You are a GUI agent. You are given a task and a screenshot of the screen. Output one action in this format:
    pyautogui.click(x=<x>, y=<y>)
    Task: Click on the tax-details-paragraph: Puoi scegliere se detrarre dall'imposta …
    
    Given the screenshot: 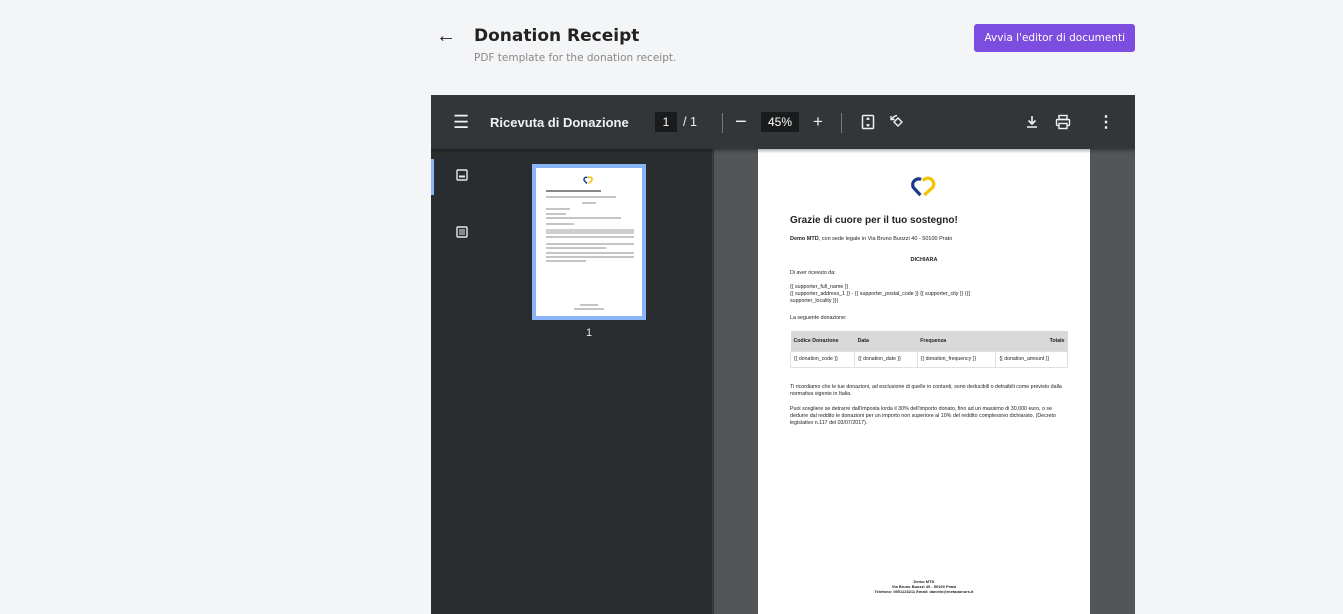 What is the action you would take?
    pyautogui.click(x=923, y=416)
    